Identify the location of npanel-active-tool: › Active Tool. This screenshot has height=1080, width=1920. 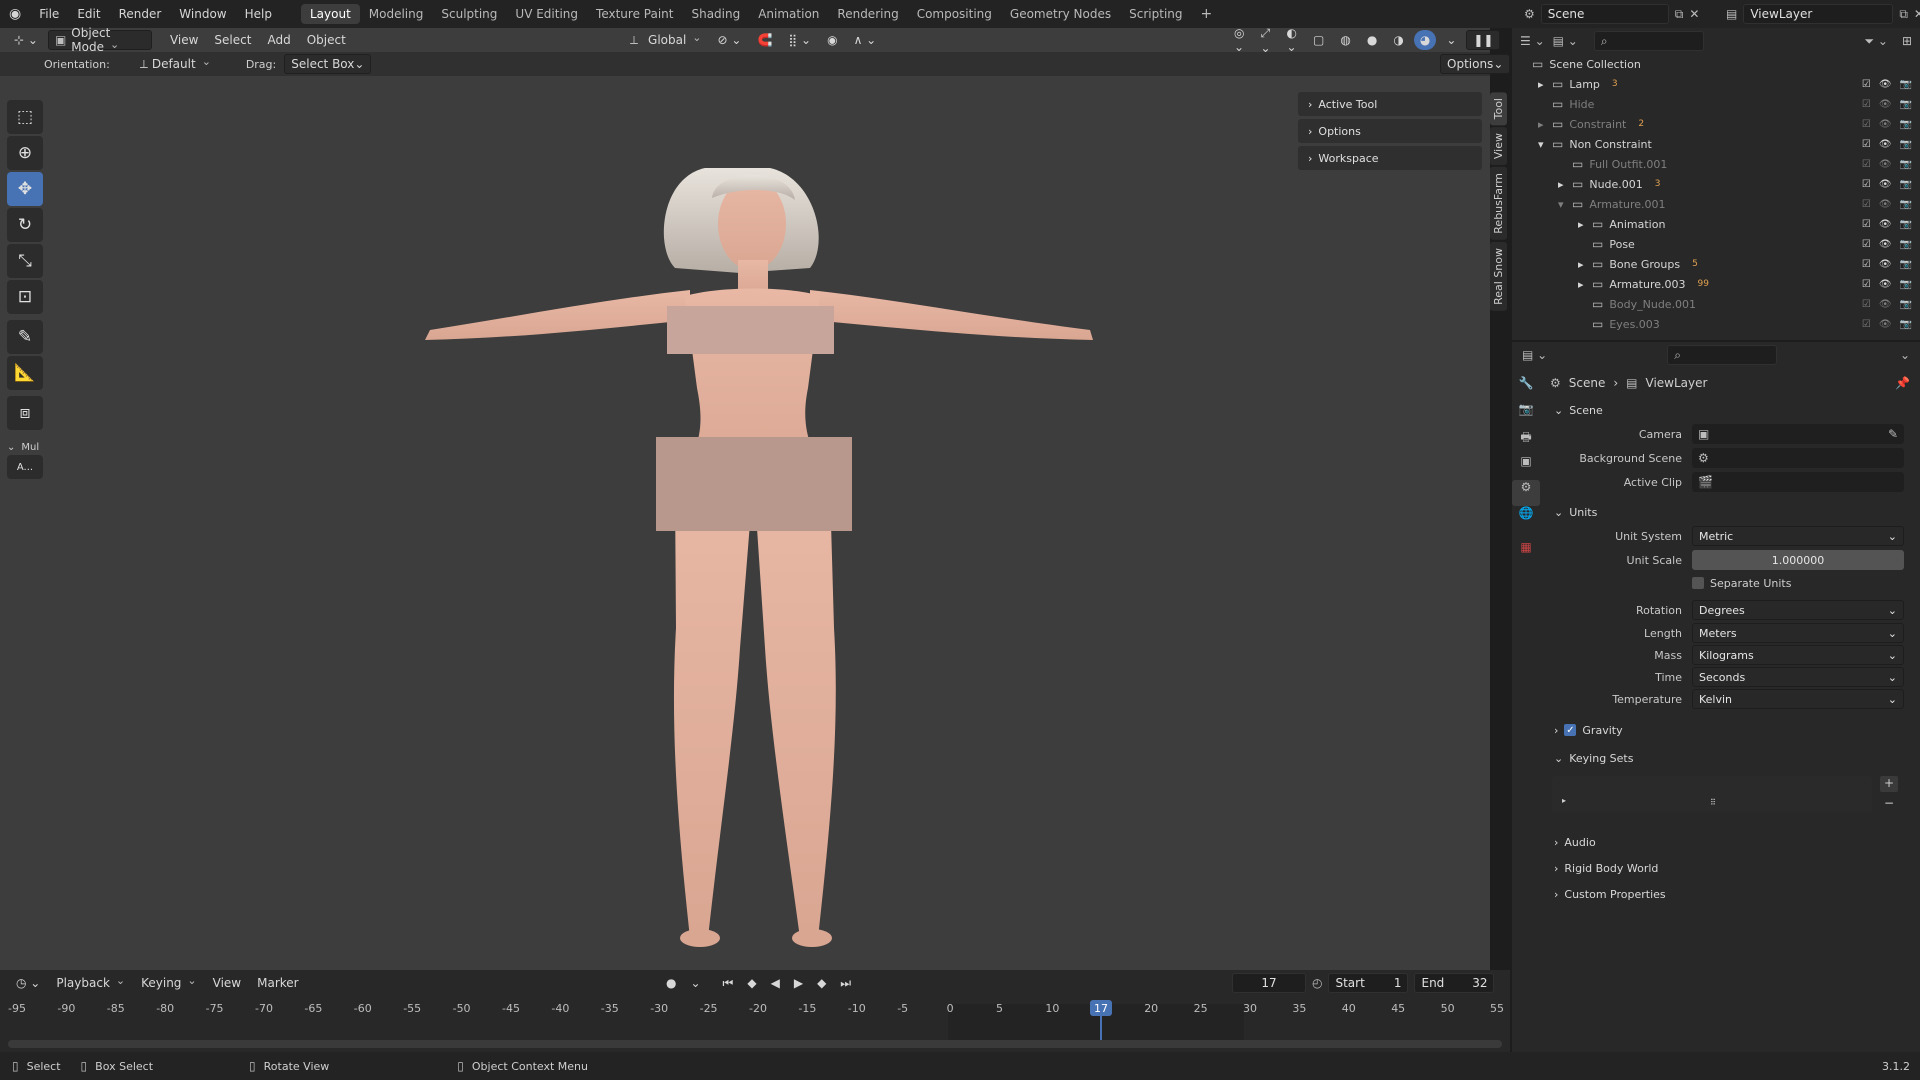
(1390, 104).